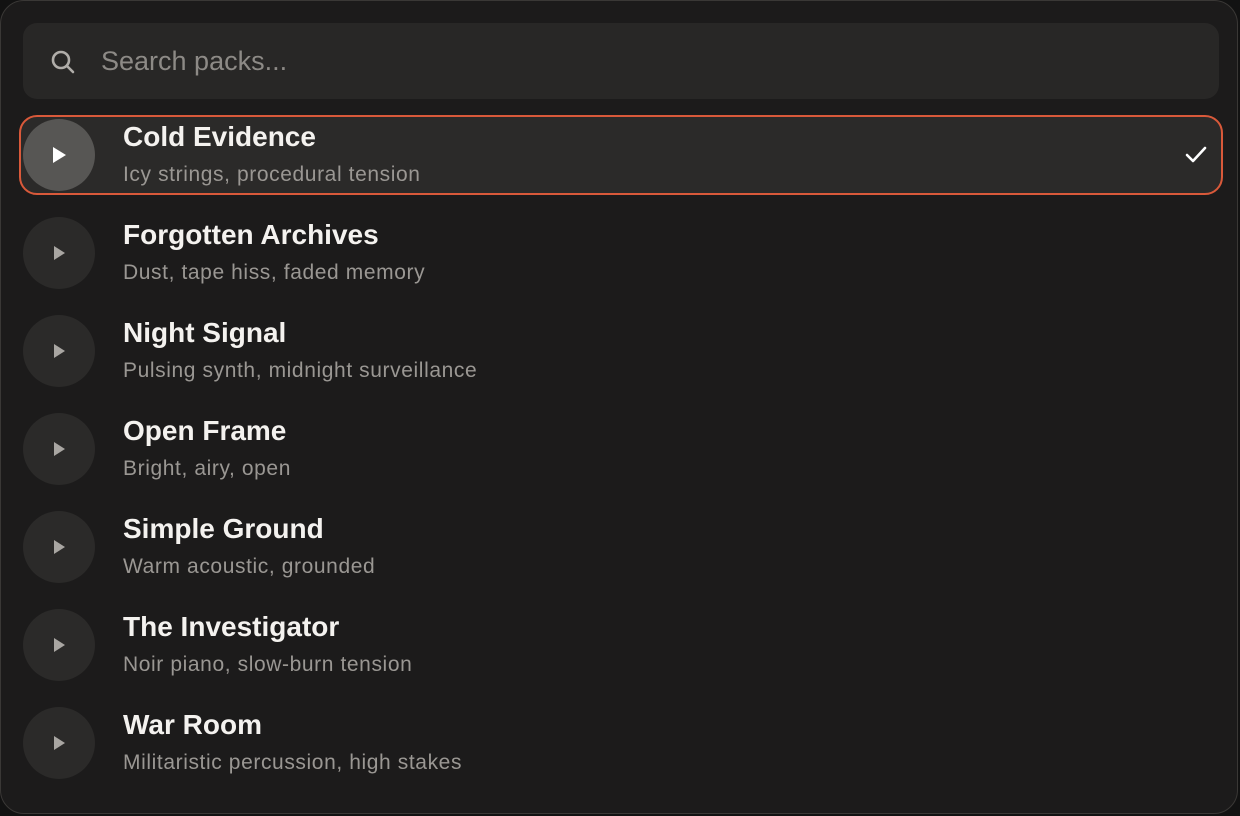 This screenshot has height=816, width=1240. What do you see at coordinates (219, 136) in the screenshot?
I see `pack-title: Cold Evidence` at bounding box center [219, 136].